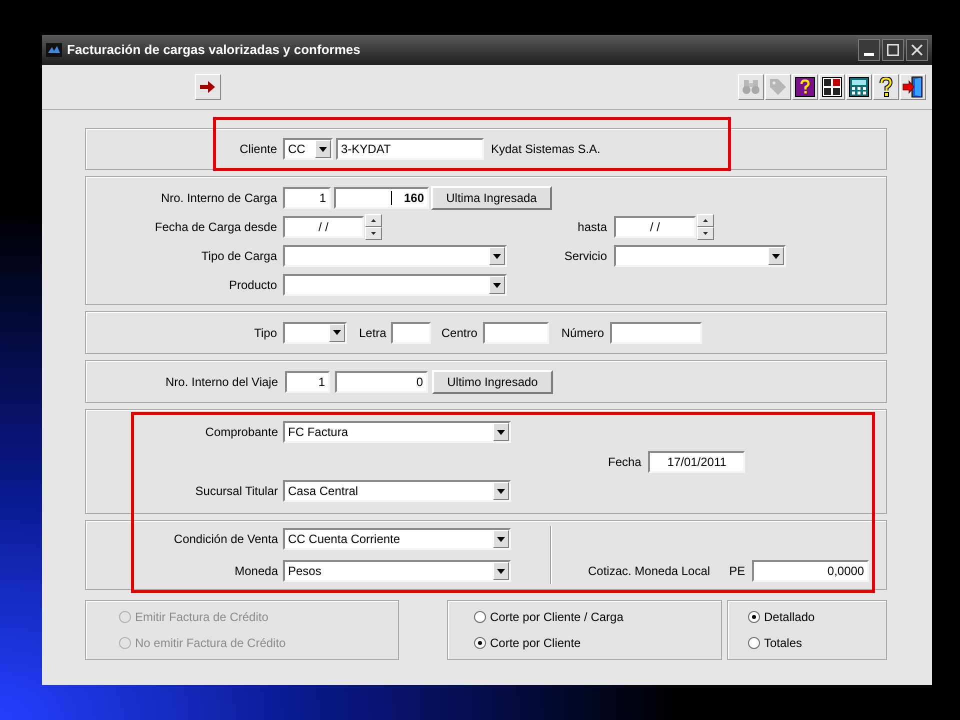 The height and width of the screenshot is (720, 960). I want to click on field-label: Servicio, so click(585, 256).